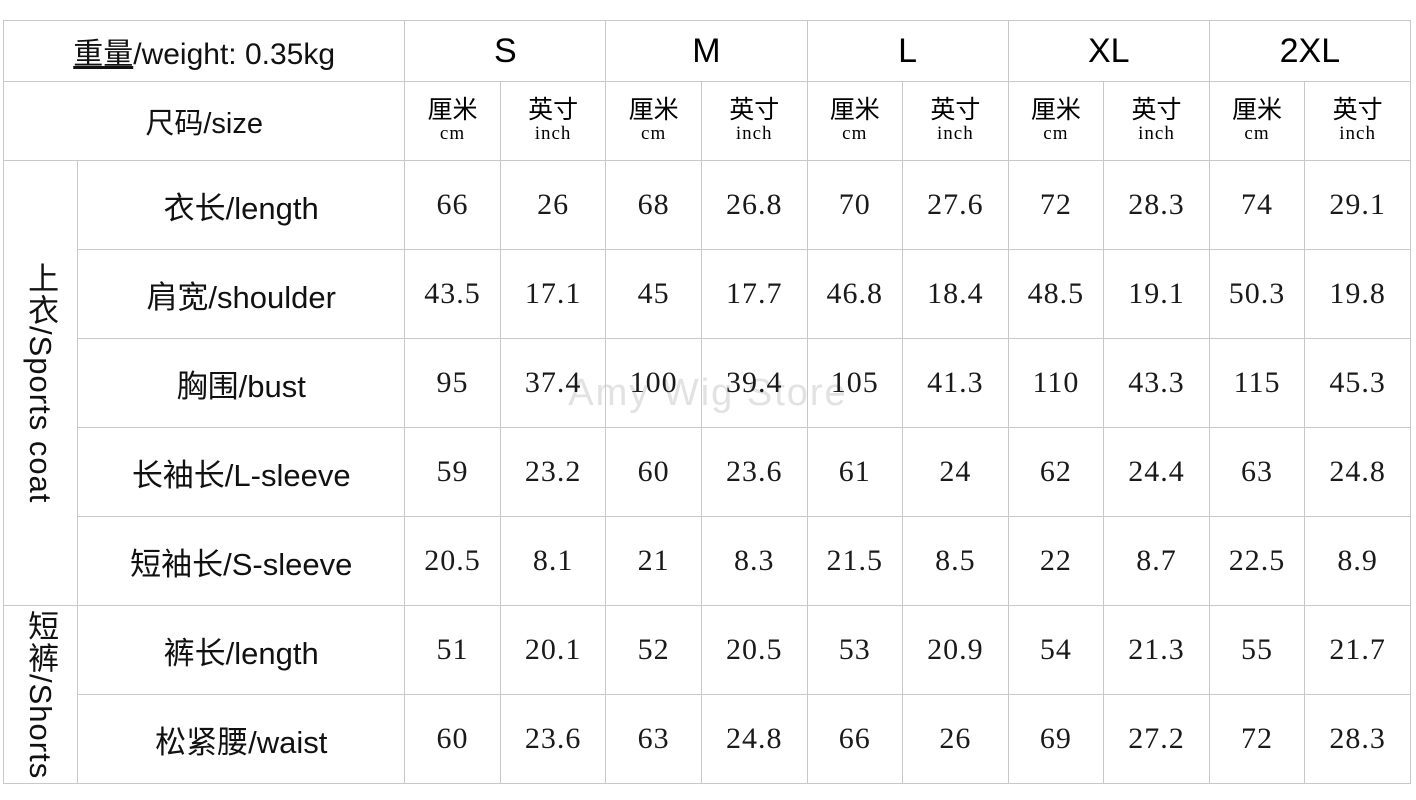 Image resolution: width=1416 pixels, height=800 pixels. What do you see at coordinates (553, 650) in the screenshot?
I see `value-cell: 20.1` at bounding box center [553, 650].